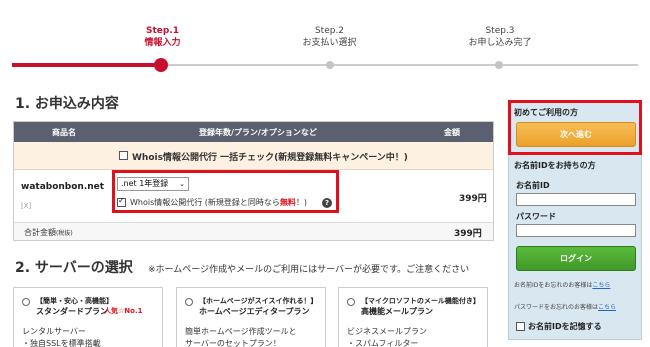 This screenshot has width=650, height=347. I want to click on plan-tag: 【ホームページがスイスイ作れる！】, so click(258, 301).